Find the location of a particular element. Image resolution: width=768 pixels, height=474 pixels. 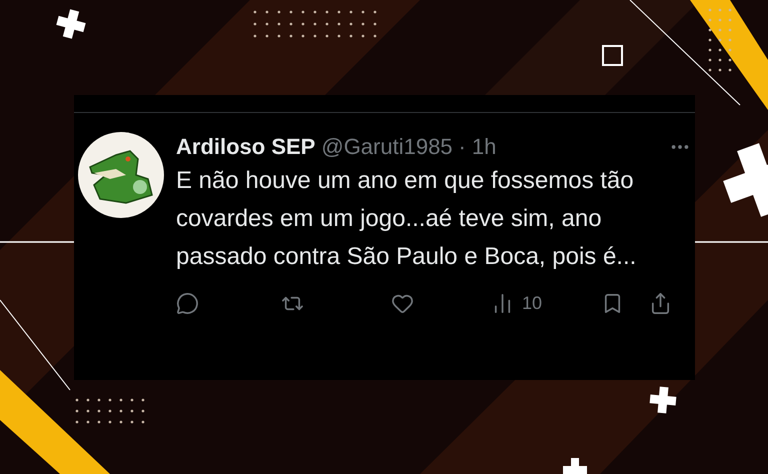

like-button is located at coordinates (402, 303).